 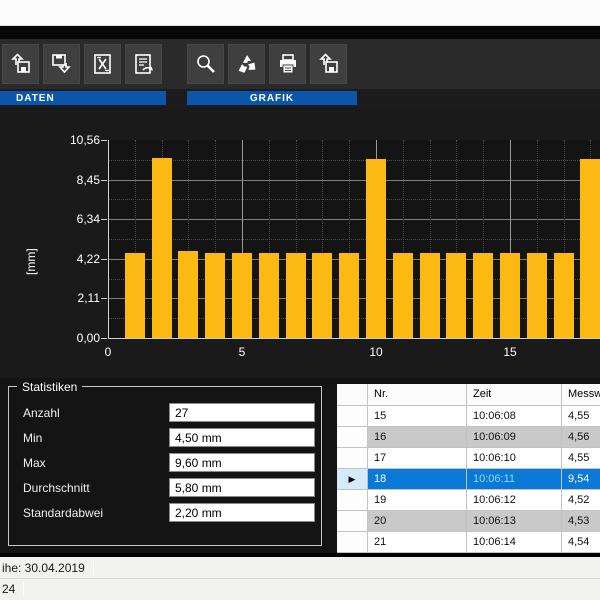 What do you see at coordinates (514, 395) in the screenshot?
I see `table-header-zeit: Zeit` at bounding box center [514, 395].